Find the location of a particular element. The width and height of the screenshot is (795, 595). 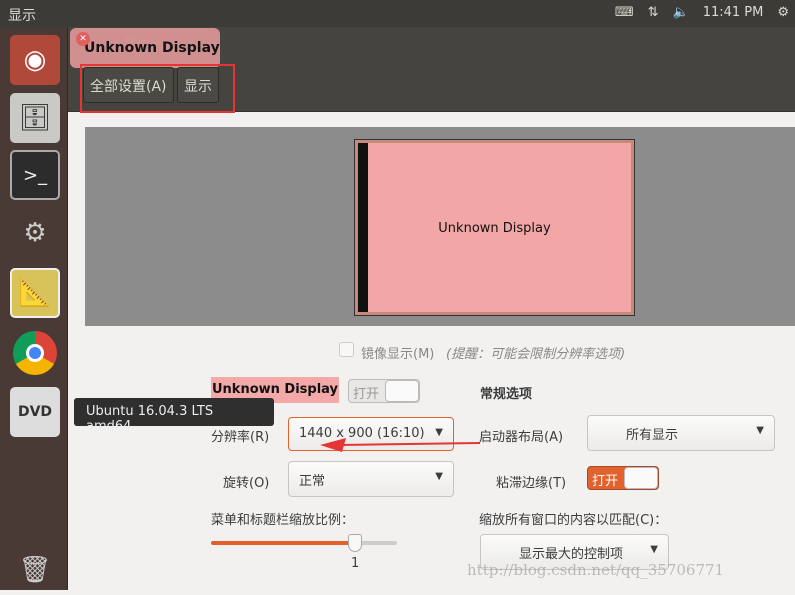

scale-all-label: 缩放所有窗口的内容以匹配(C)： is located at coordinates (573, 520).